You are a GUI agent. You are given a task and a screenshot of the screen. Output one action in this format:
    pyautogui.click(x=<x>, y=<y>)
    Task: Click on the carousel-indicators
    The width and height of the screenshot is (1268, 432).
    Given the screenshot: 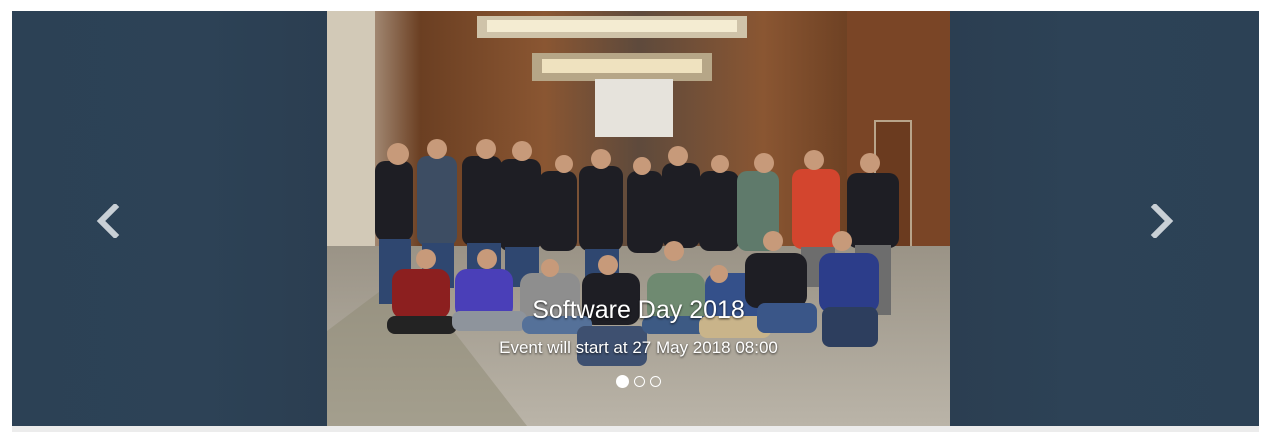 What is the action you would take?
    pyautogui.click(x=635, y=381)
    